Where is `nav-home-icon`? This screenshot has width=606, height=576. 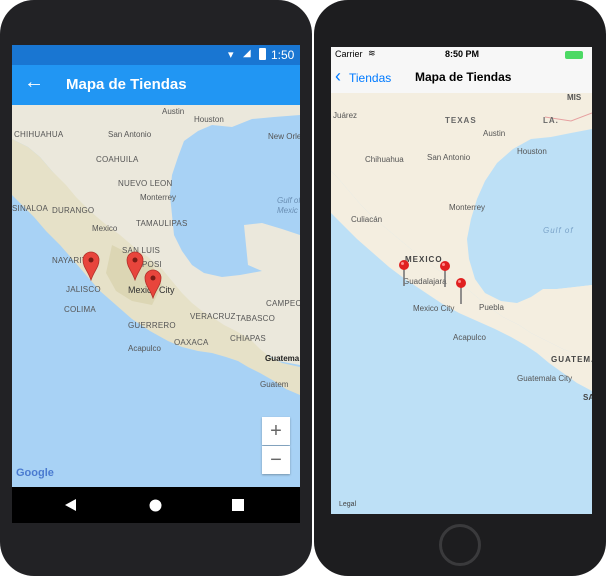
nav-home-icon is located at coordinates (155, 505).